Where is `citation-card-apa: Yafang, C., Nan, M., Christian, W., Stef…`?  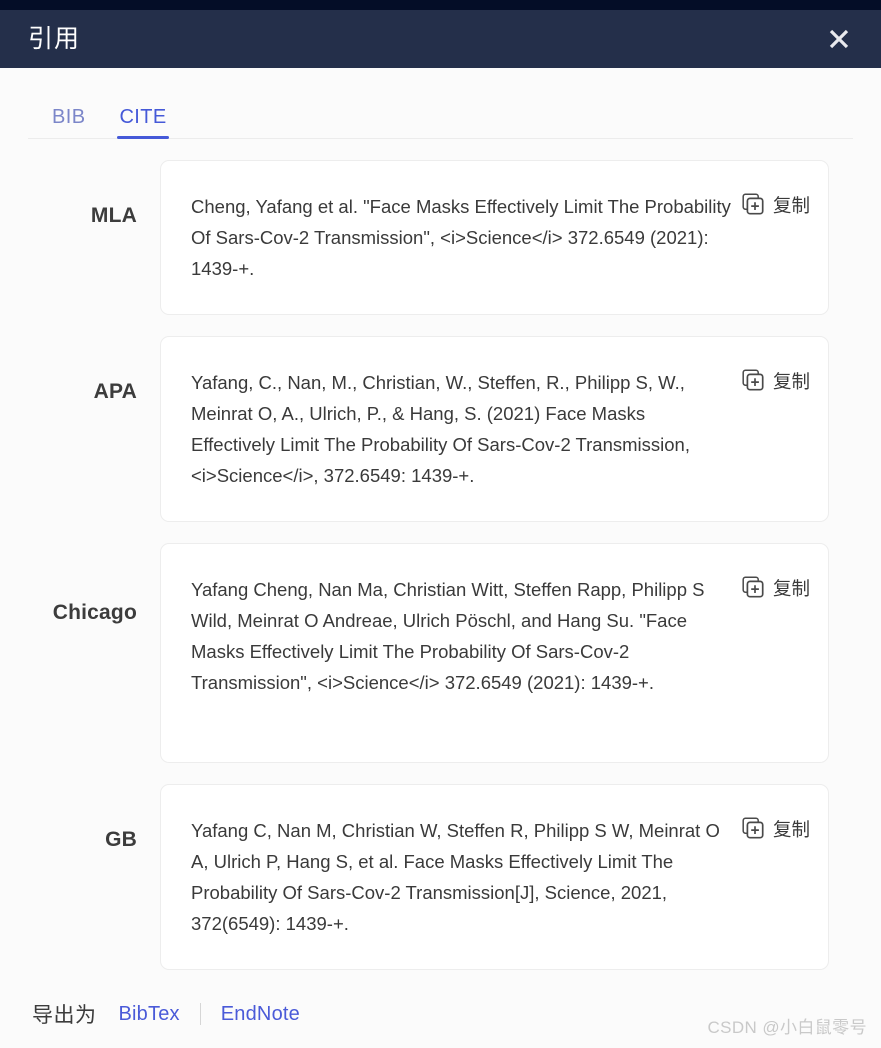 citation-card-apa: Yafang, C., Nan, M., Christian, W., Stef… is located at coordinates (494, 429).